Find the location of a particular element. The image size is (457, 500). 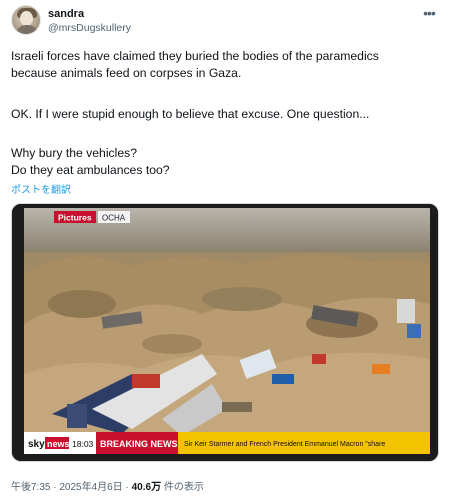

tweet-text-line: Do they eat ambulances too? is located at coordinates (90, 170).